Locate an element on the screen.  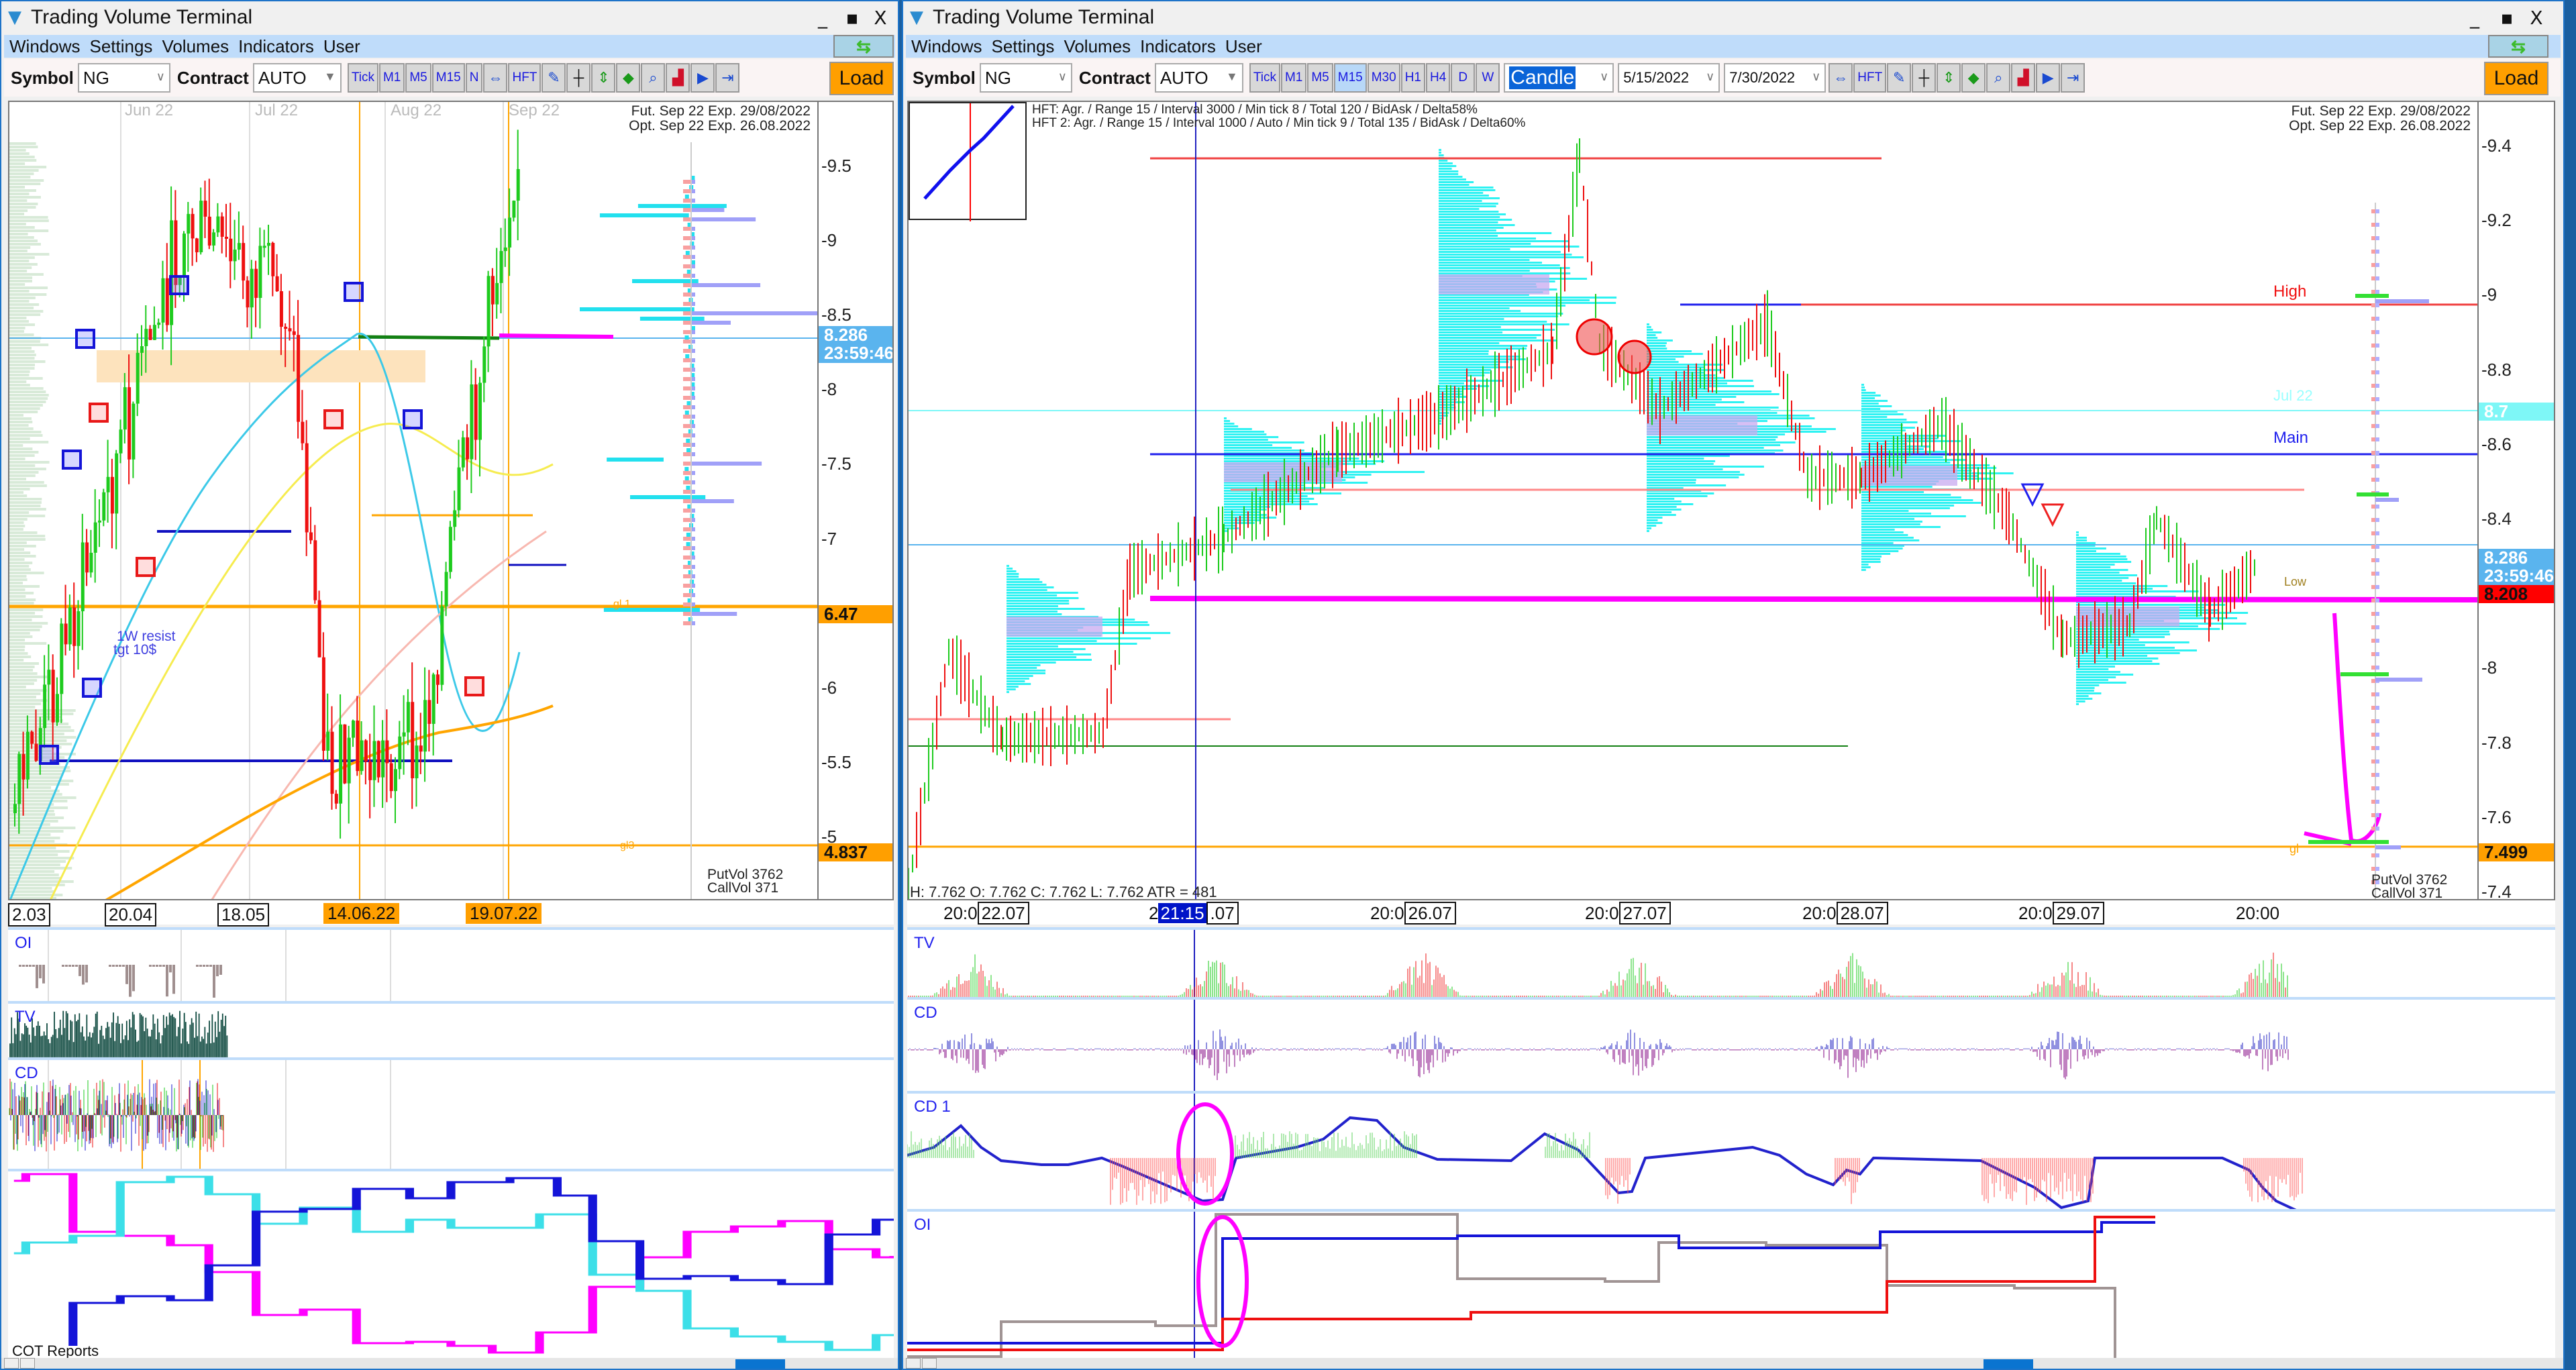
tf-h1-button: H1 is located at coordinates (1412, 78).